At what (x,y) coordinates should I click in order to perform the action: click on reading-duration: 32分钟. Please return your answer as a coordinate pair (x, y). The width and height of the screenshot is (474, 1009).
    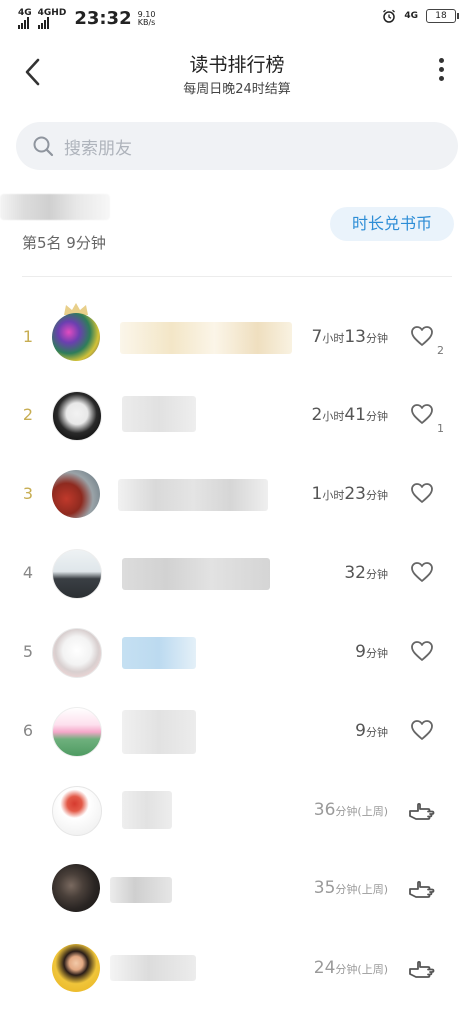
    Looking at the image, I should click on (366, 573).